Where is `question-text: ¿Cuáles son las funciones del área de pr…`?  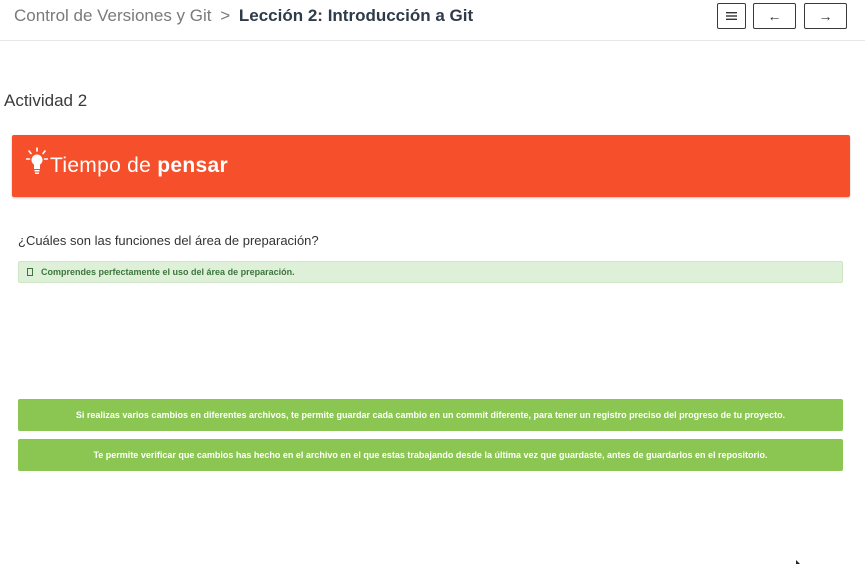
question-text: ¿Cuáles son las funciones del área de pr… is located at coordinates (168, 240).